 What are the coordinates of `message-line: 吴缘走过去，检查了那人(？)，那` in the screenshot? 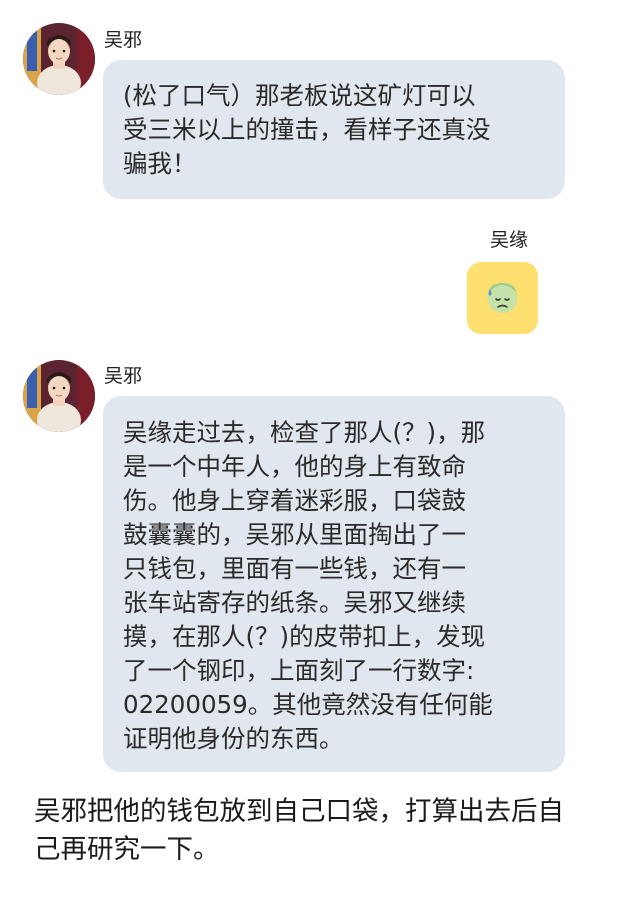 It's located at (304, 432).